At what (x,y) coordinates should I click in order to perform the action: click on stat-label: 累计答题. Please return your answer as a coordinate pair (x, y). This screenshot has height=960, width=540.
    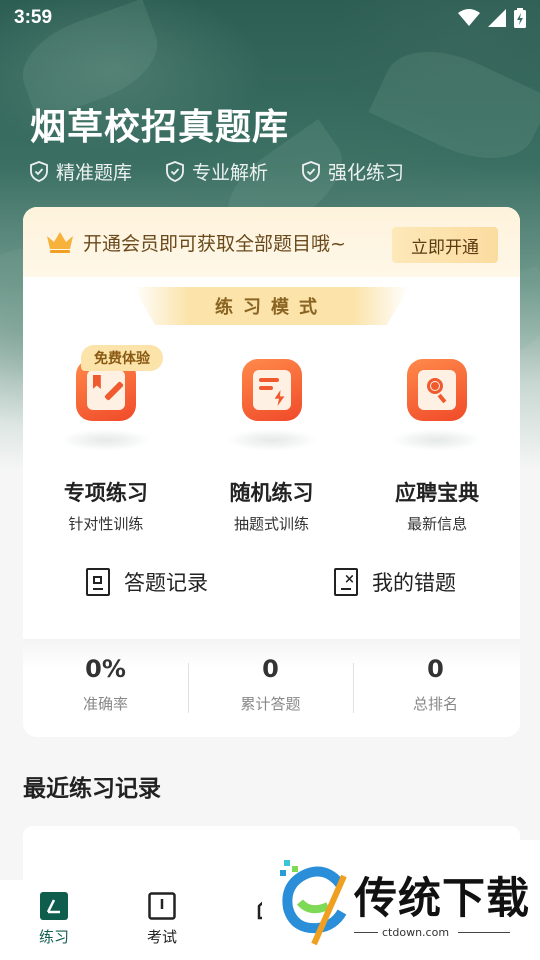
    Looking at the image, I should click on (270, 704).